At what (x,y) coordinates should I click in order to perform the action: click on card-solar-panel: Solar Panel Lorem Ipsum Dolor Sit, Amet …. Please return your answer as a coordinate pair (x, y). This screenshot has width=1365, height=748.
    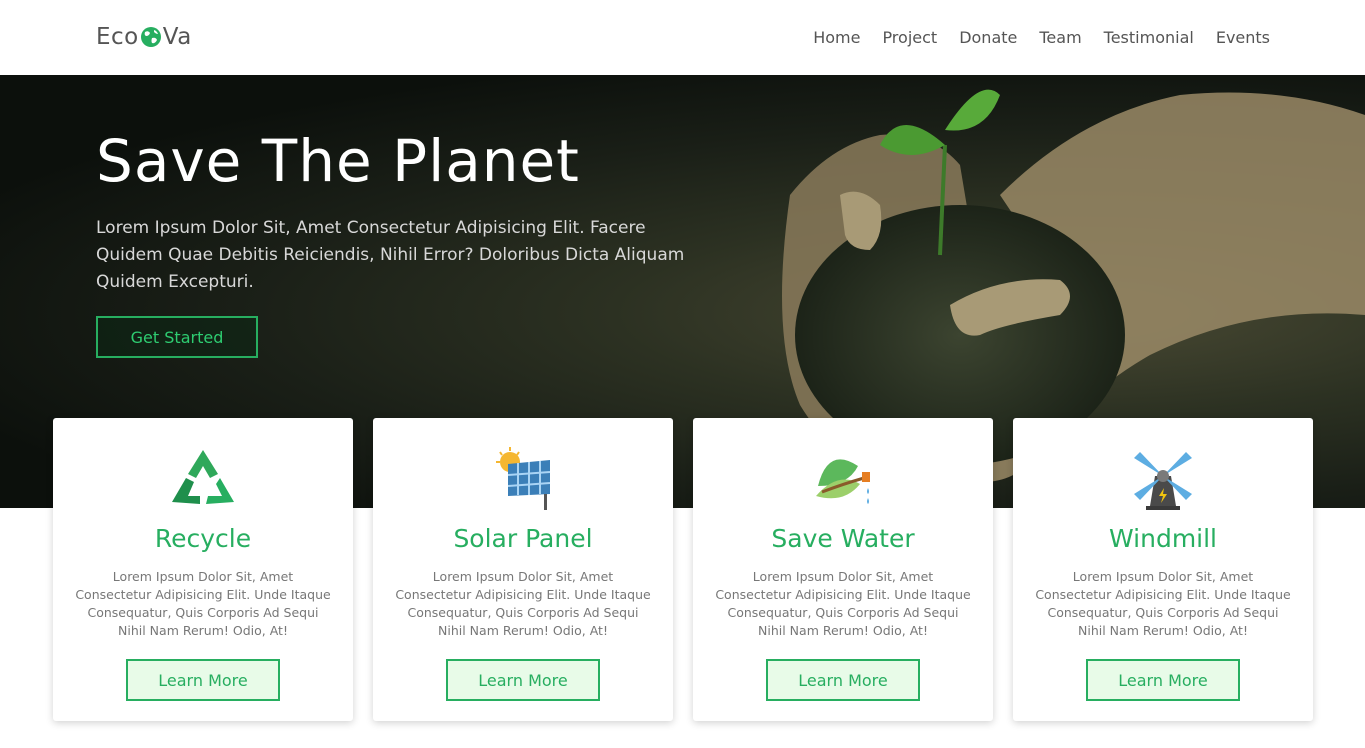
    Looking at the image, I should click on (523, 569).